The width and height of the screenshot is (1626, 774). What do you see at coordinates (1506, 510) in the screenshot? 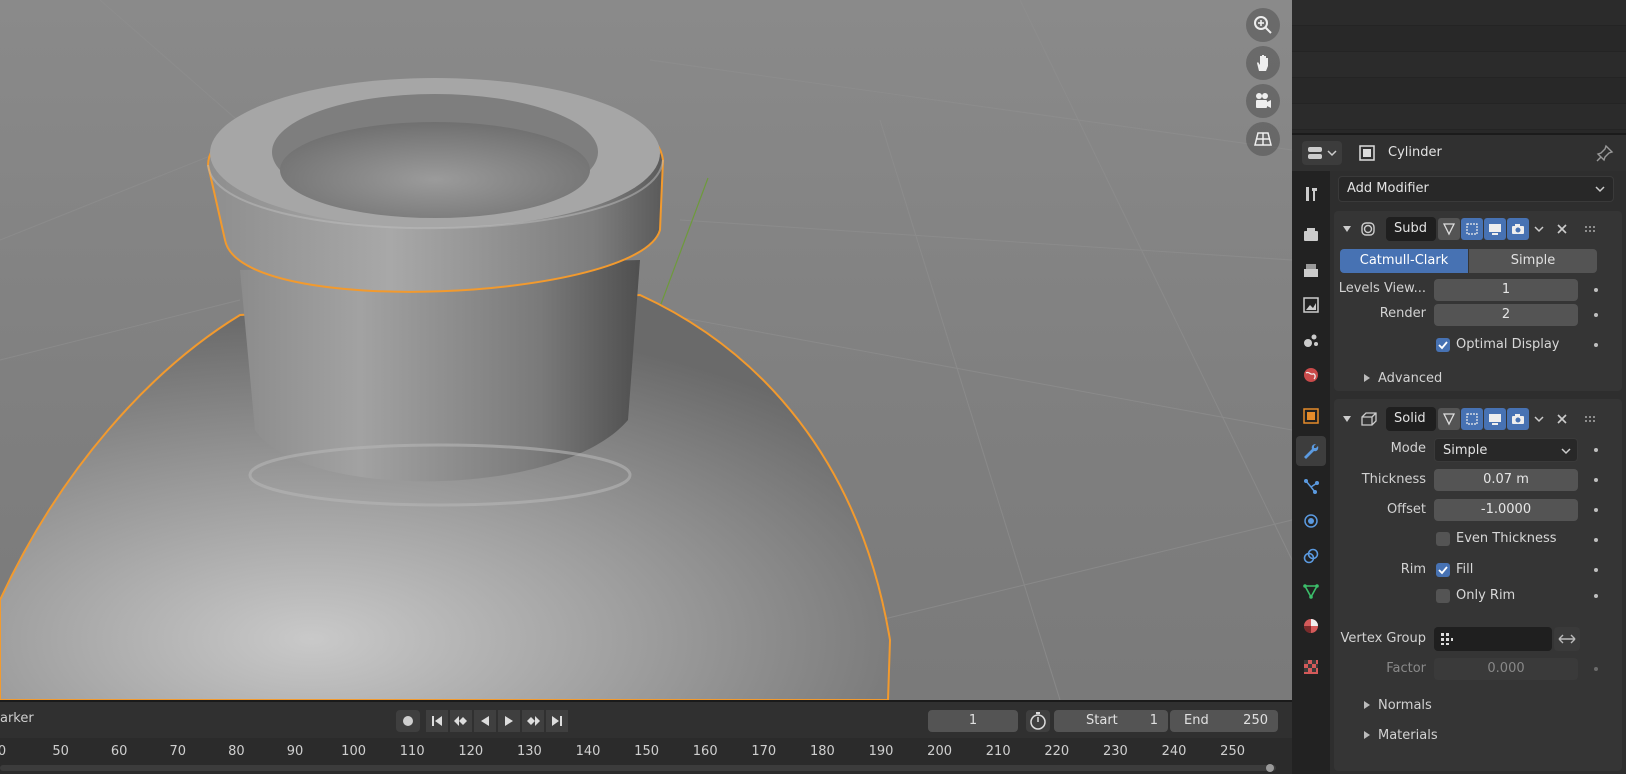
I see `offset-field: -1.0000` at bounding box center [1506, 510].